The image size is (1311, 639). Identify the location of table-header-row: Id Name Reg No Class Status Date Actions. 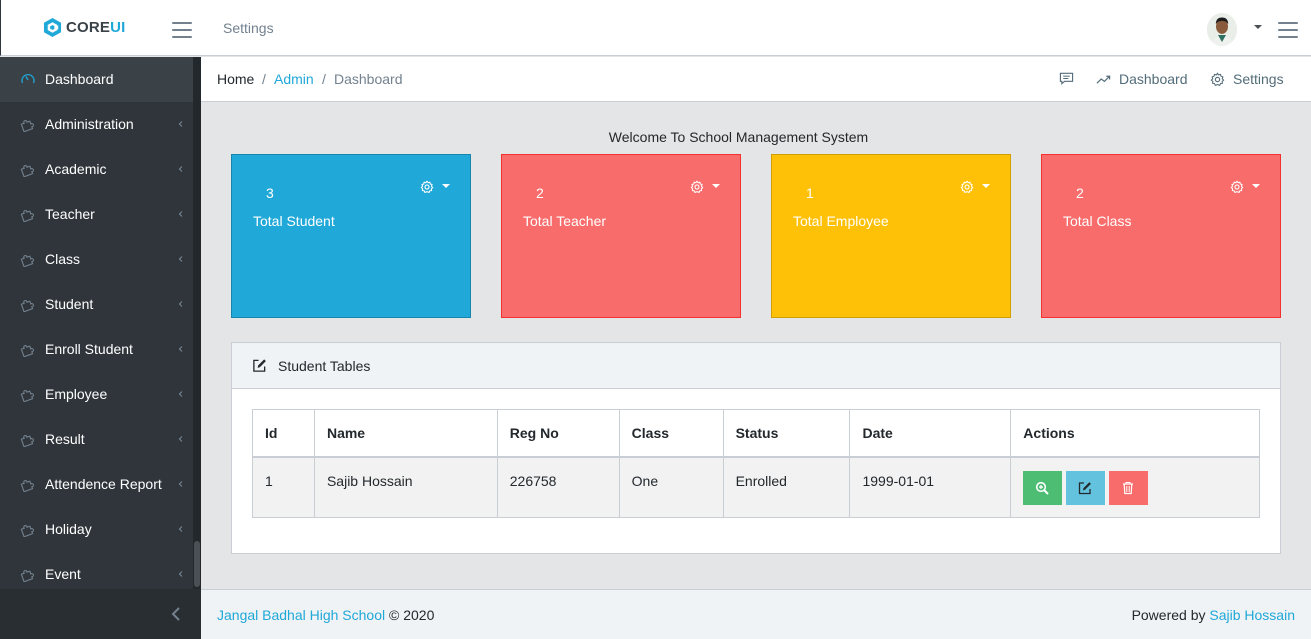
(756, 433).